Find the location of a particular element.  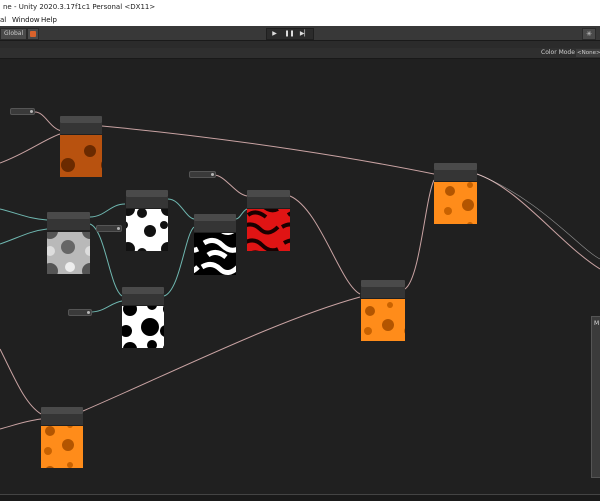

tab-strip is located at coordinates (300, 44).